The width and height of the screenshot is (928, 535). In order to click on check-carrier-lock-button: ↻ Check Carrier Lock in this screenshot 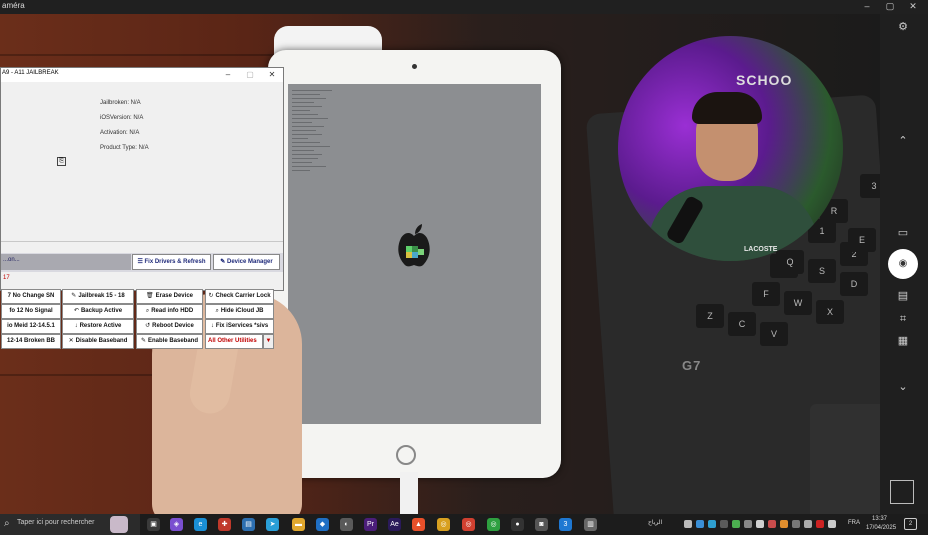, I will do `click(239, 296)`.